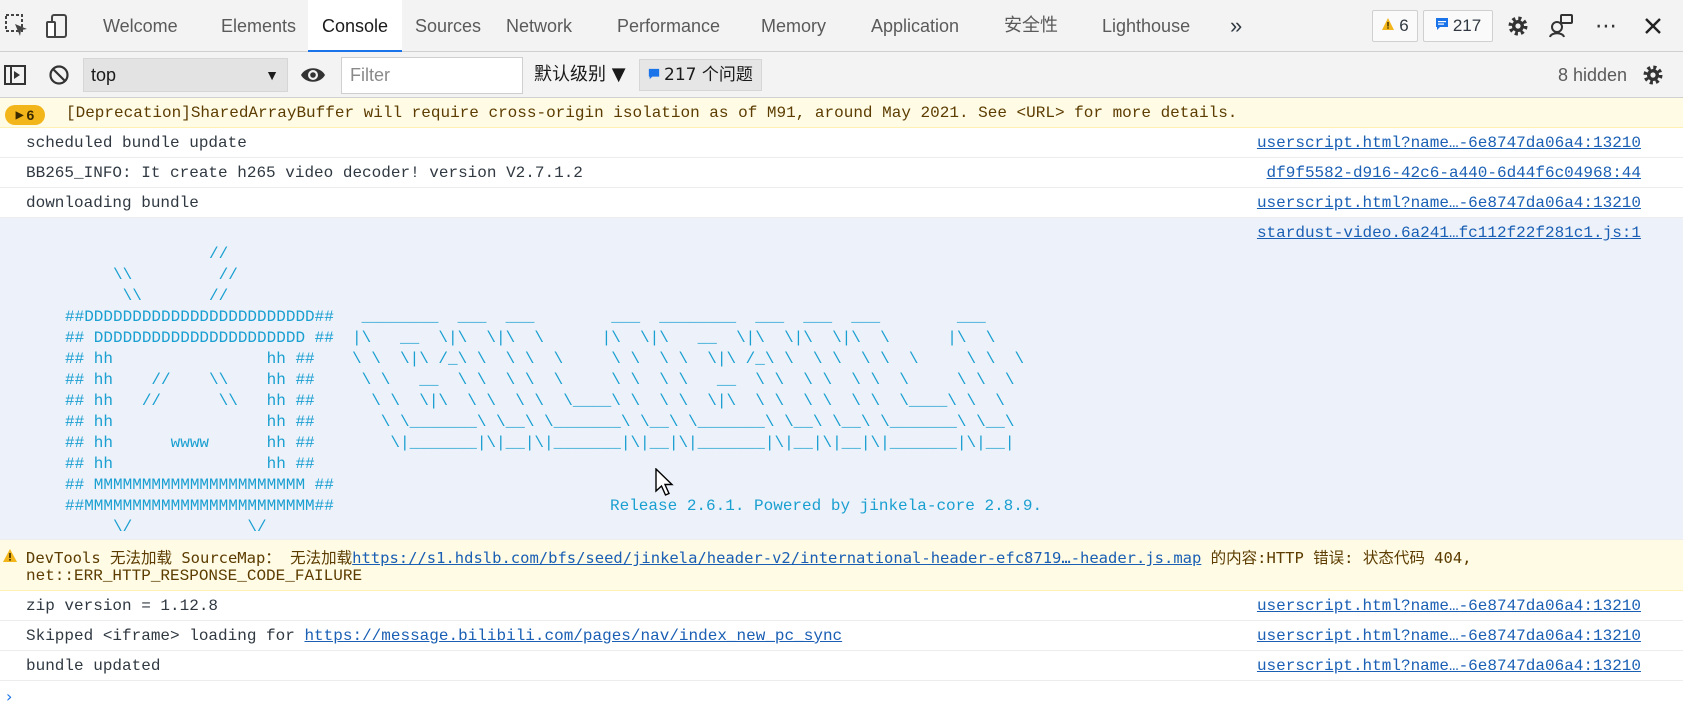 This screenshot has height=726, width=1683. Describe the element at coordinates (668, 26) in the screenshot. I see `tab-performance: Performance` at that location.